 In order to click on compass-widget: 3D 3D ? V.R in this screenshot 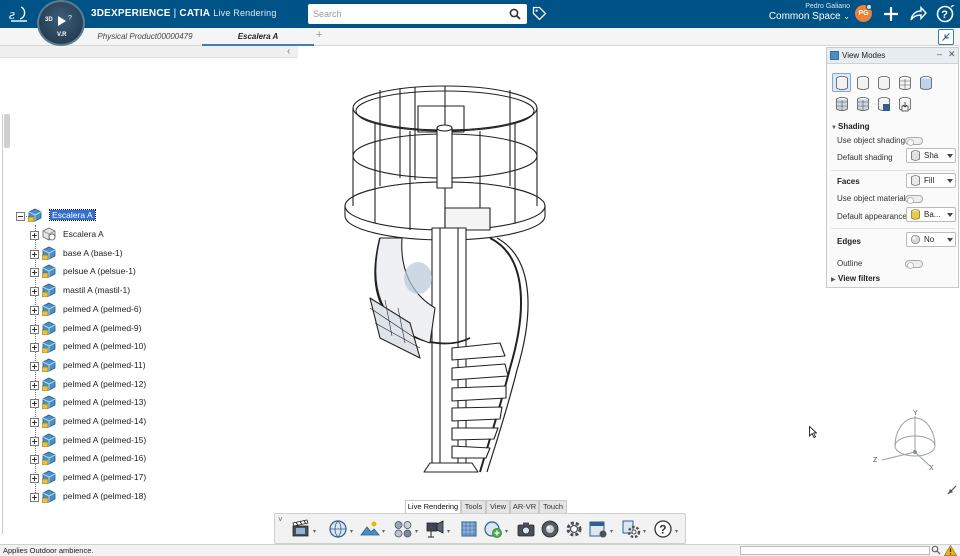, I will do `click(61, 23)`.